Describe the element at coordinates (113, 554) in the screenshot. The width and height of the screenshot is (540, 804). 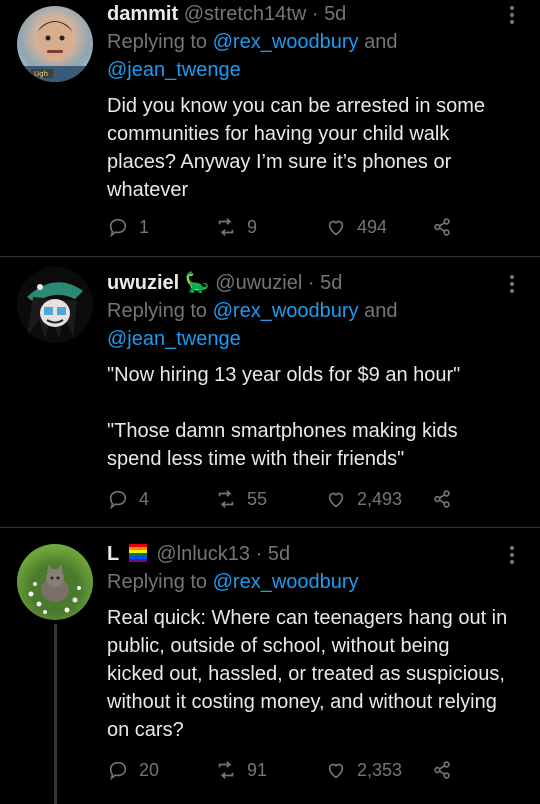
I see `display-name: L` at that location.